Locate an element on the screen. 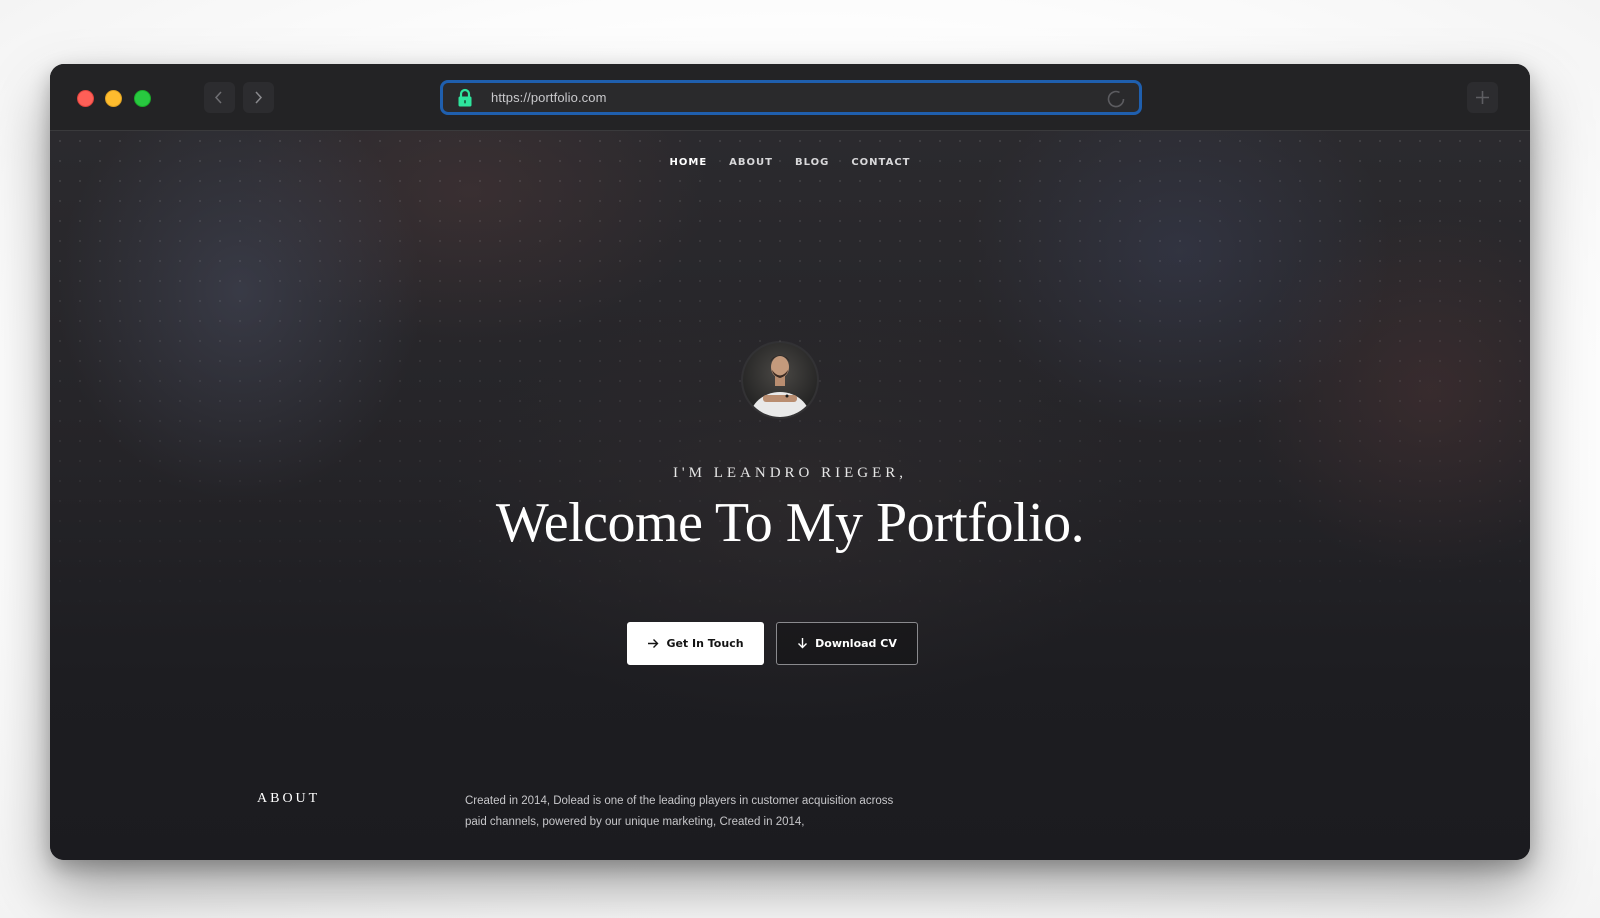  hero-headline: Welcome To My Portfolio. is located at coordinates (790, 523).